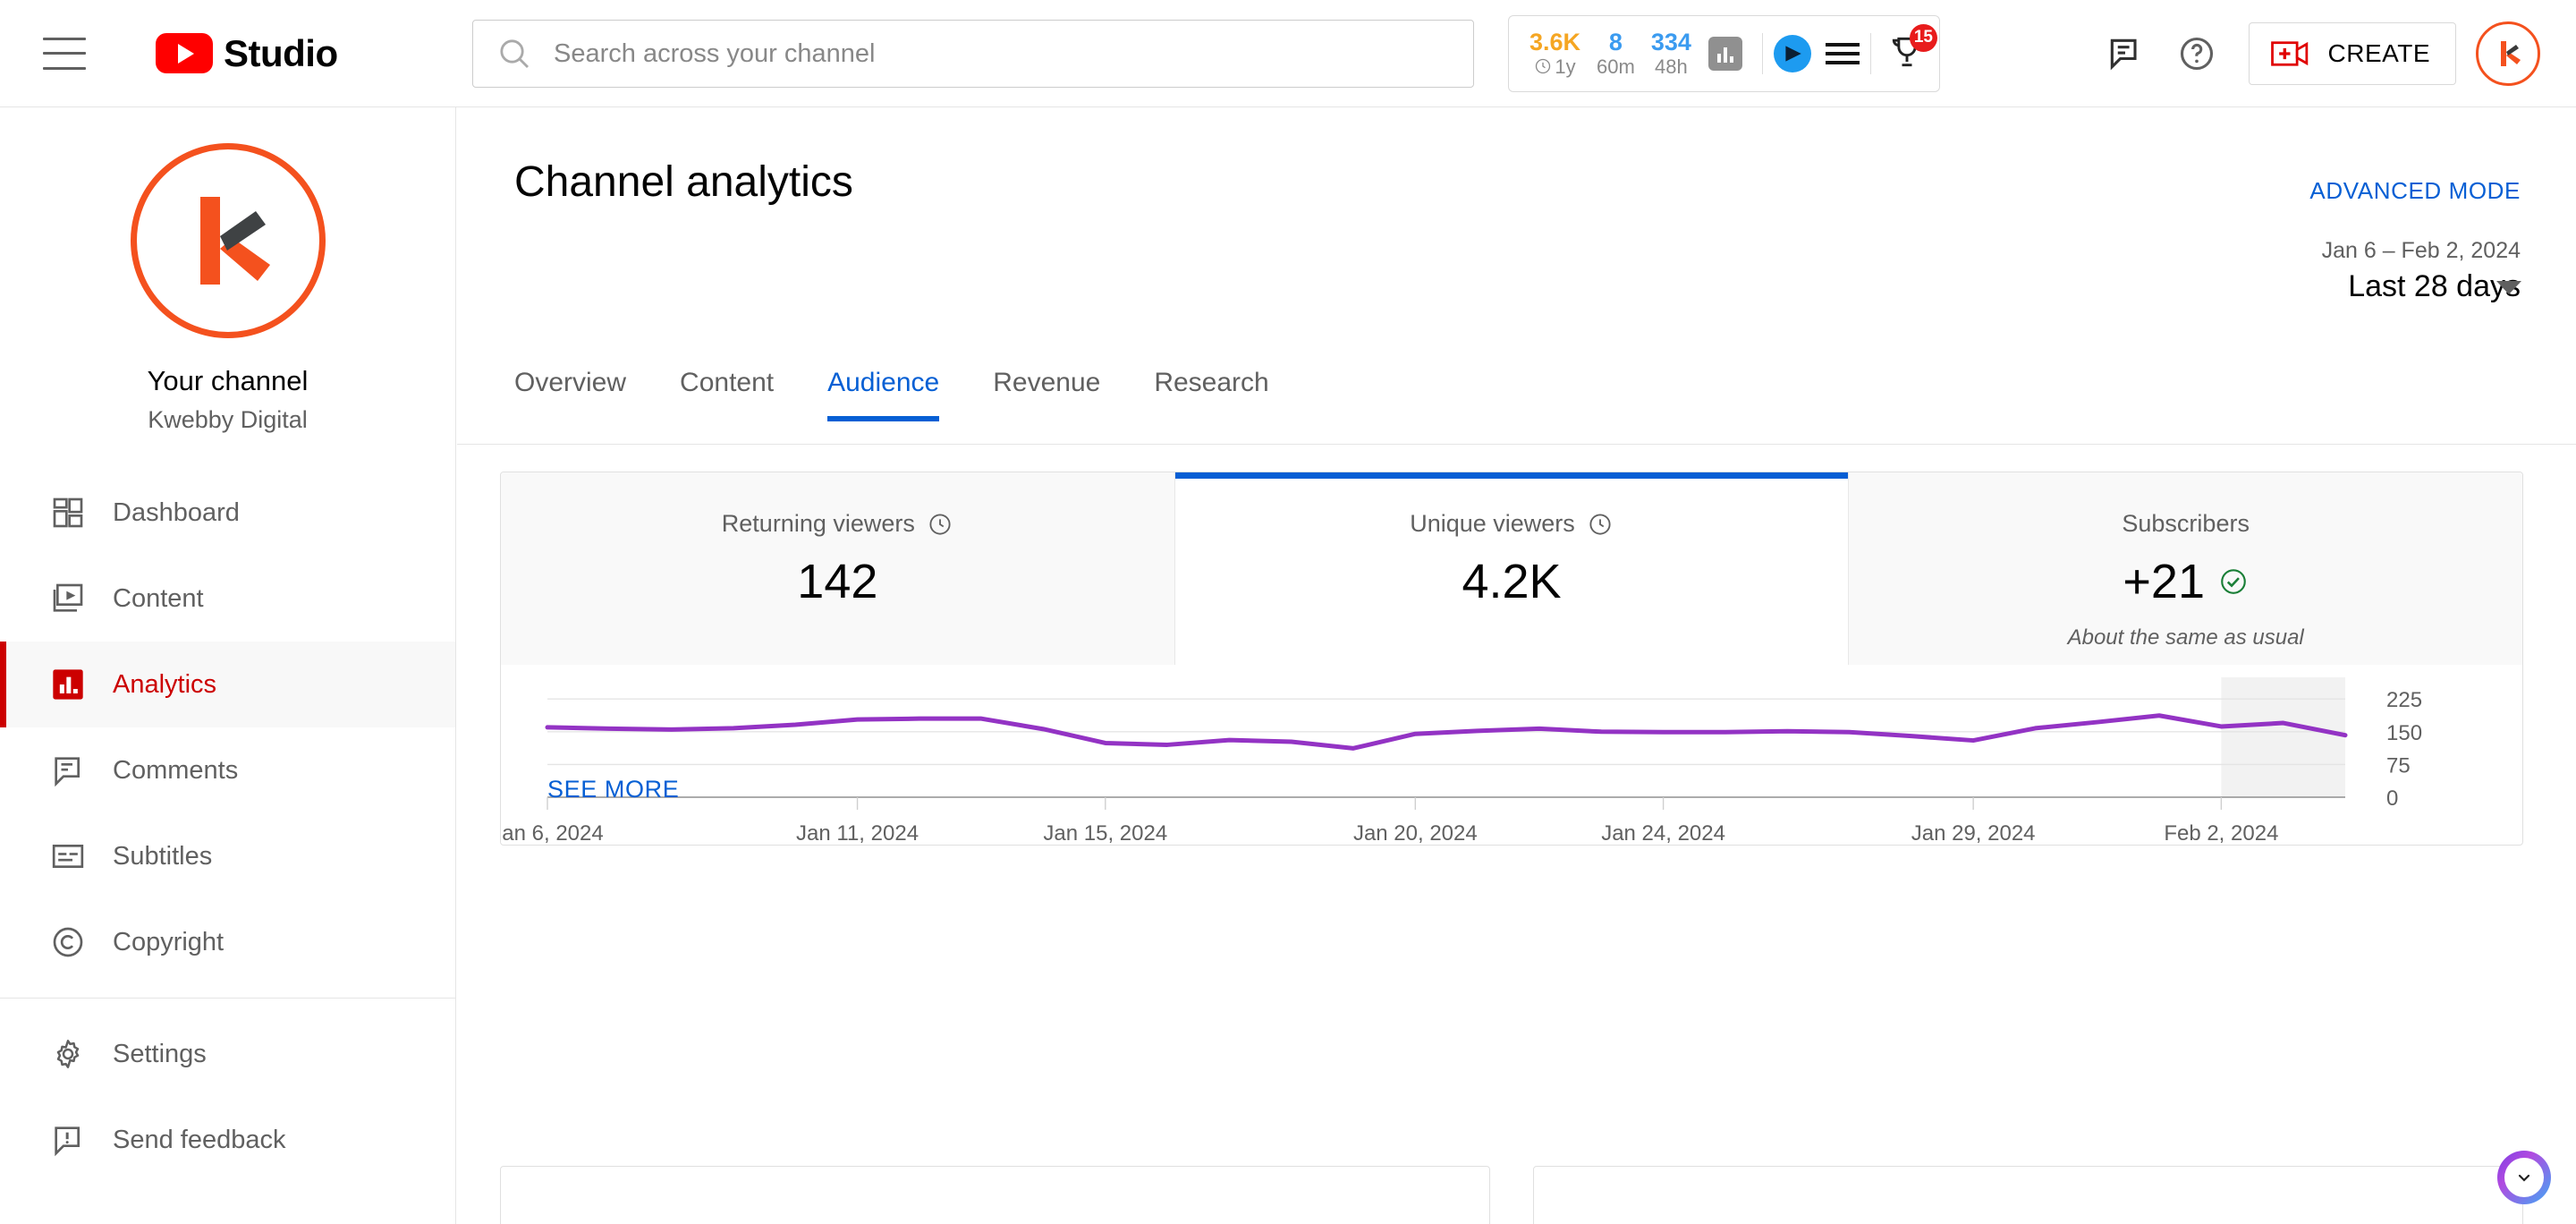 Image resolution: width=2576 pixels, height=1224 pixels. I want to click on vidiq-stat-sub: 60m, so click(1616, 66).